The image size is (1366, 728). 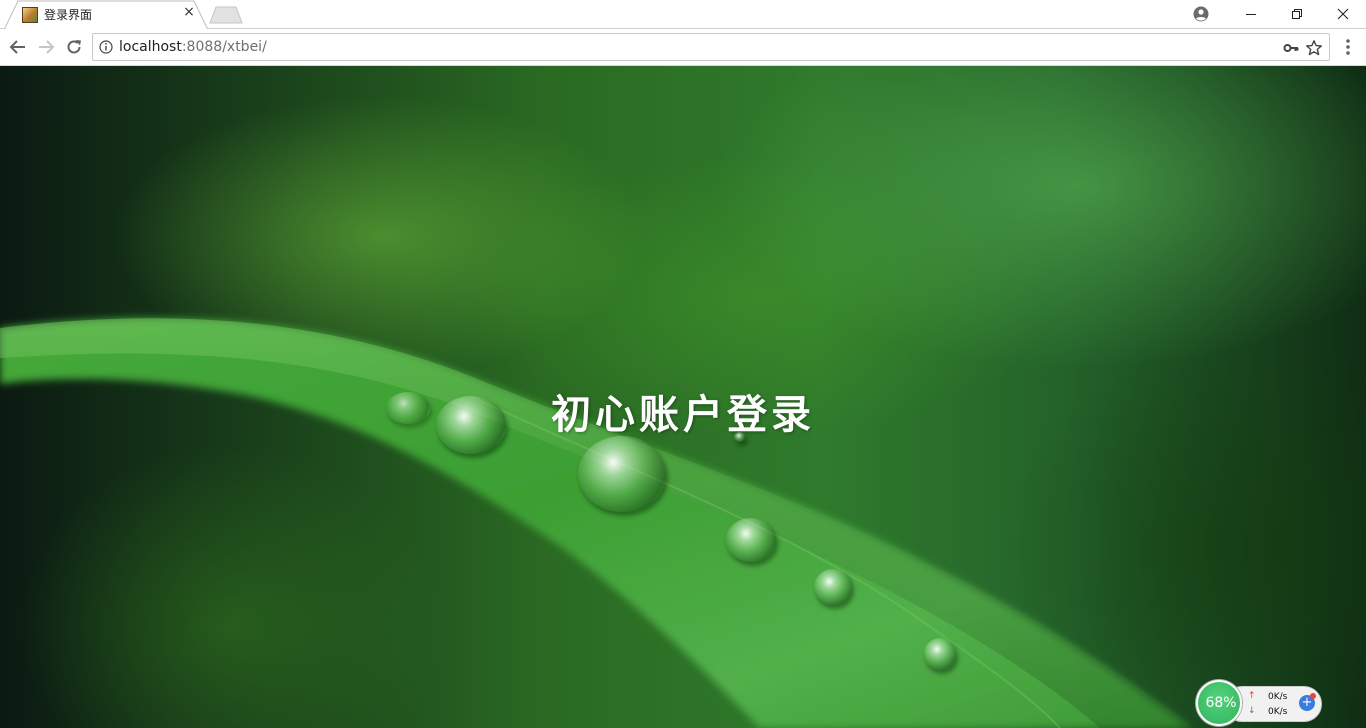 What do you see at coordinates (1278, 712) in the screenshot?
I see `download-speed: 0K/s` at bounding box center [1278, 712].